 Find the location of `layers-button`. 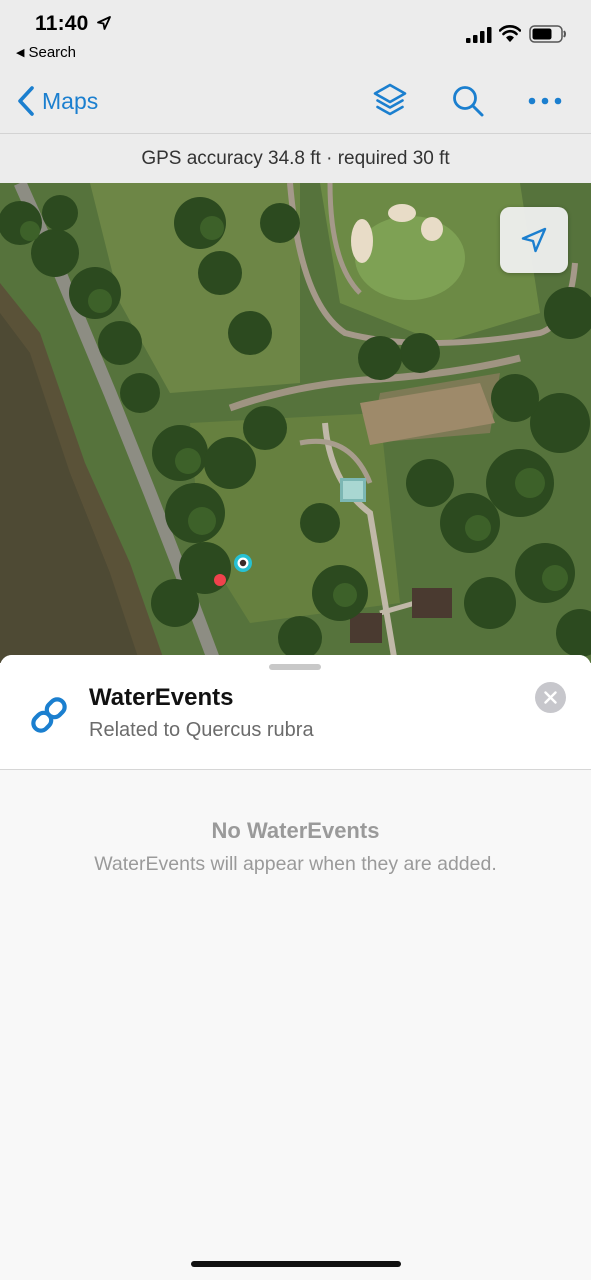

layers-button is located at coordinates (390, 101).